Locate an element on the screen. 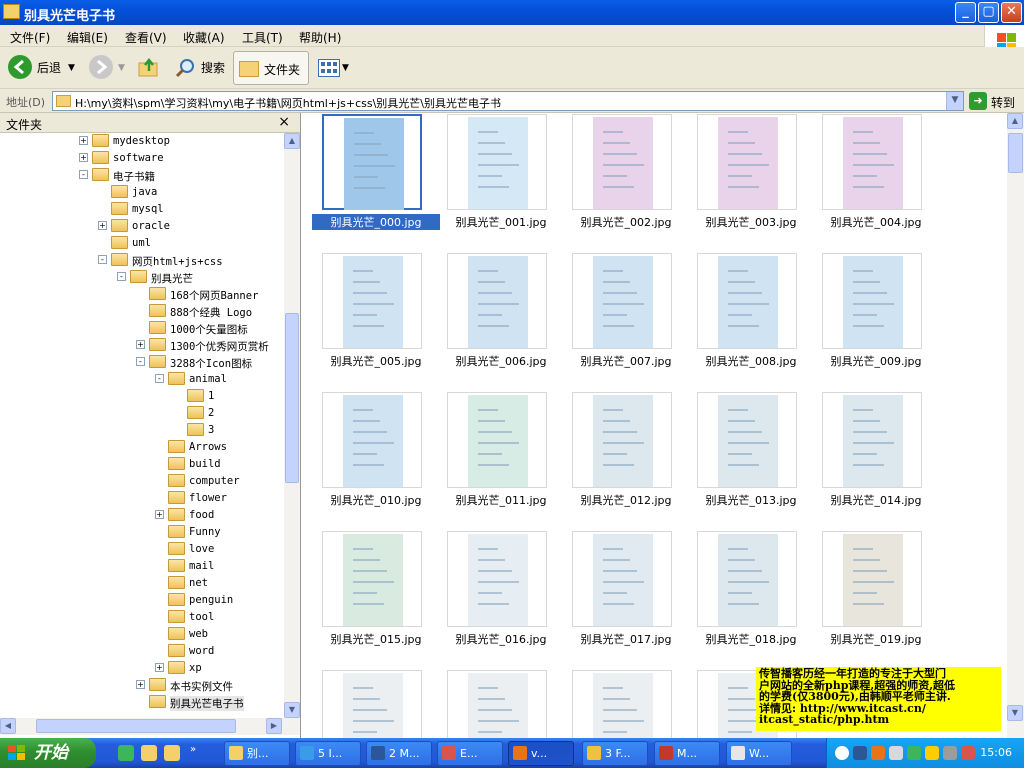 The image size is (1024, 768). tree-item: 888个经典 Logo is located at coordinates (142, 311).